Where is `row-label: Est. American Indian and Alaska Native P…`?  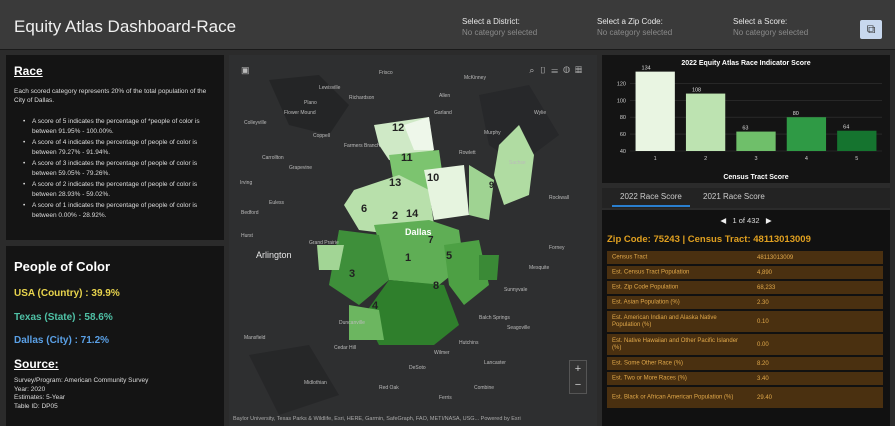 row-label: Est. American Indian and Alaska Native P… is located at coordinates (664, 321).